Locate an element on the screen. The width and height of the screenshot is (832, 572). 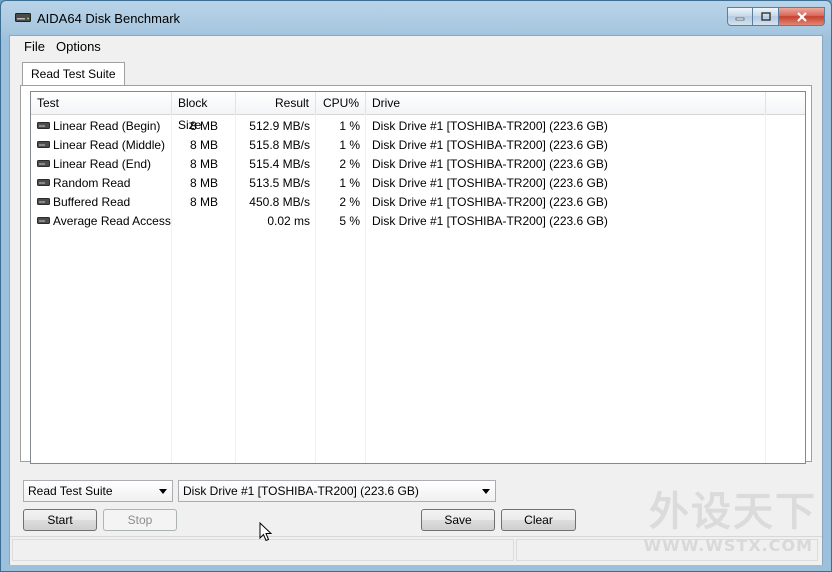
cell-test: Linear Read (End) is located at coordinates (101, 164).